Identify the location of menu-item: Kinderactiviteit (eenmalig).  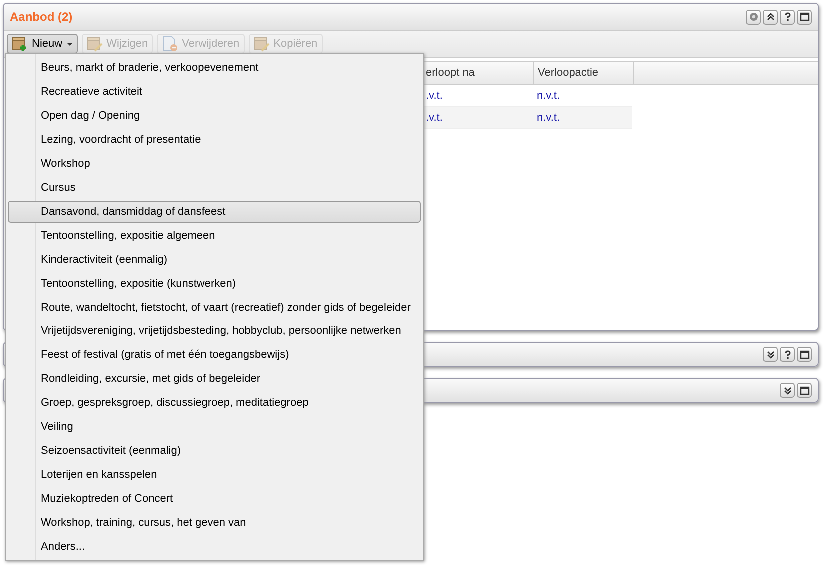
(214, 259).